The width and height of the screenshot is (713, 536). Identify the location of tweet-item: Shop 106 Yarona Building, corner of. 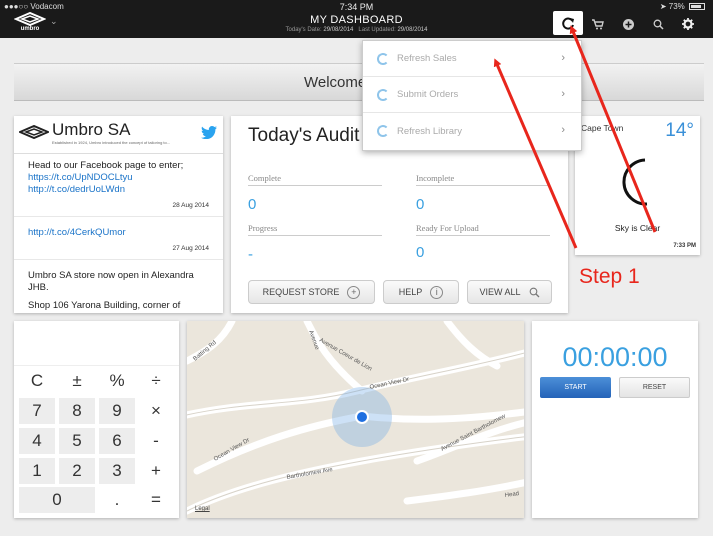
(118, 305).